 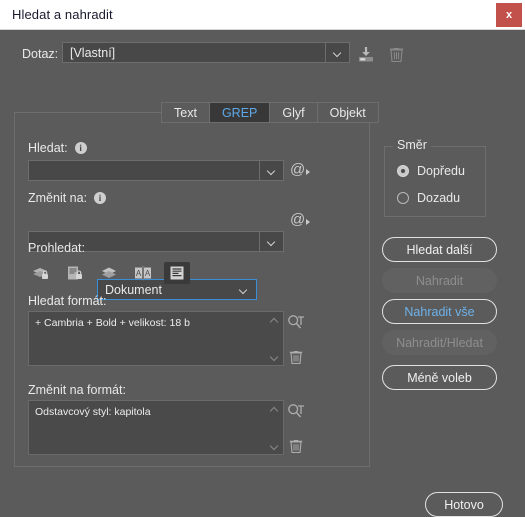 What do you see at coordinates (143, 273) in the screenshot?
I see `case-sensitive-icon: A A` at bounding box center [143, 273].